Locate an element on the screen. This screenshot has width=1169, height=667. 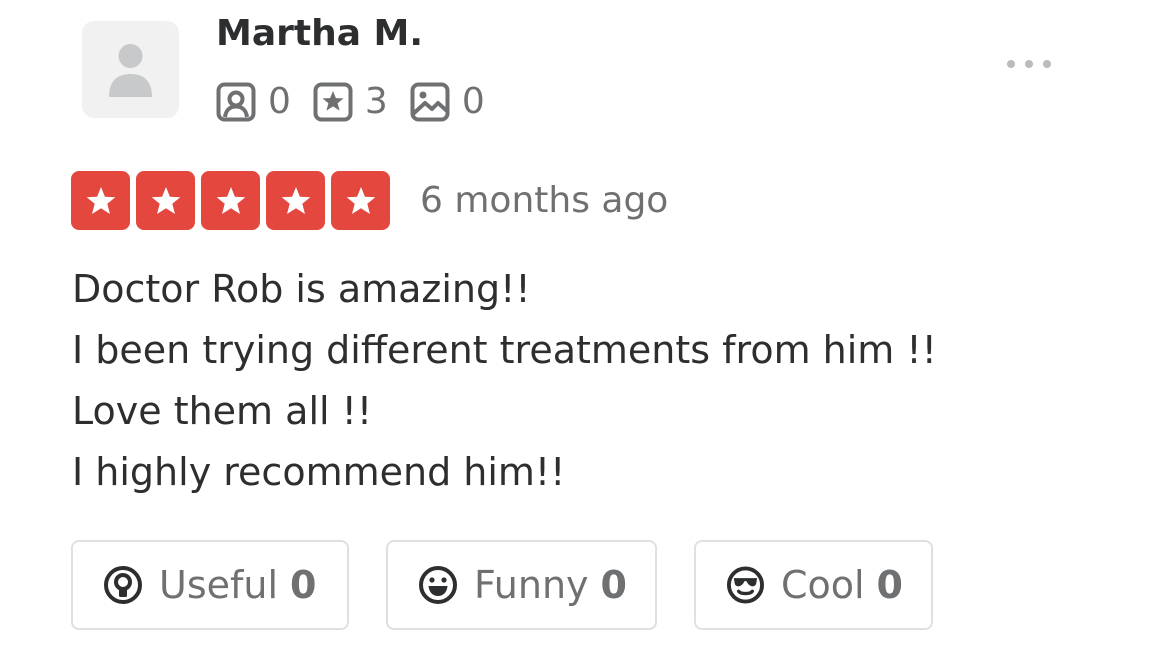
friends-stat: 0 is located at coordinates (253, 102).